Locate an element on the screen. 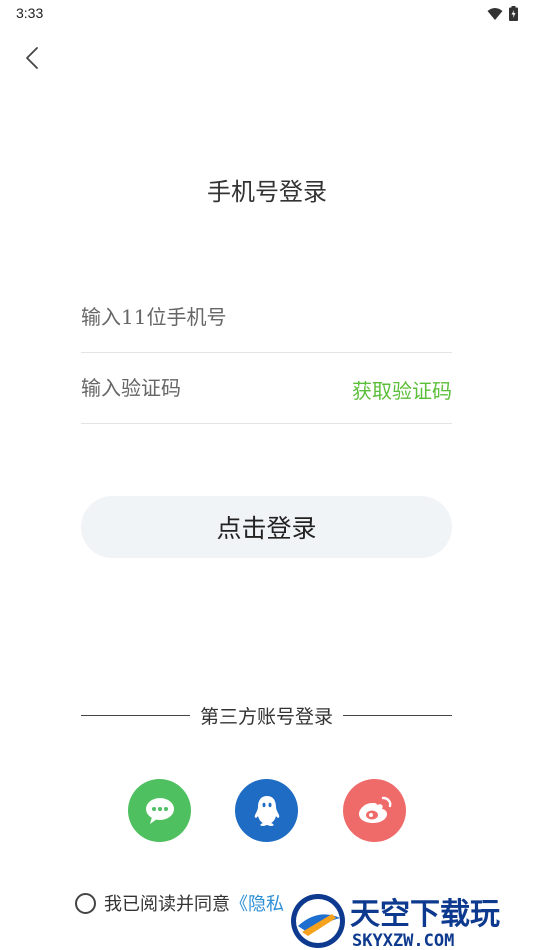 This screenshot has height=950, width=534. qq-login-button is located at coordinates (266, 810).